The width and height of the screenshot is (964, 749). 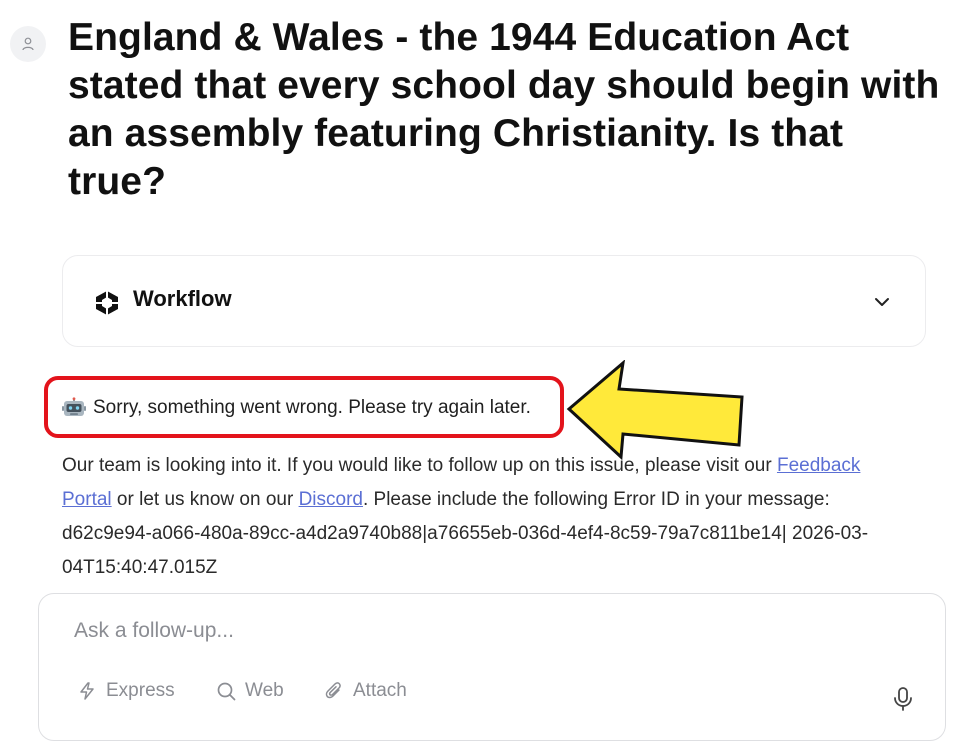 I want to click on search-icon, so click(x=226, y=691).